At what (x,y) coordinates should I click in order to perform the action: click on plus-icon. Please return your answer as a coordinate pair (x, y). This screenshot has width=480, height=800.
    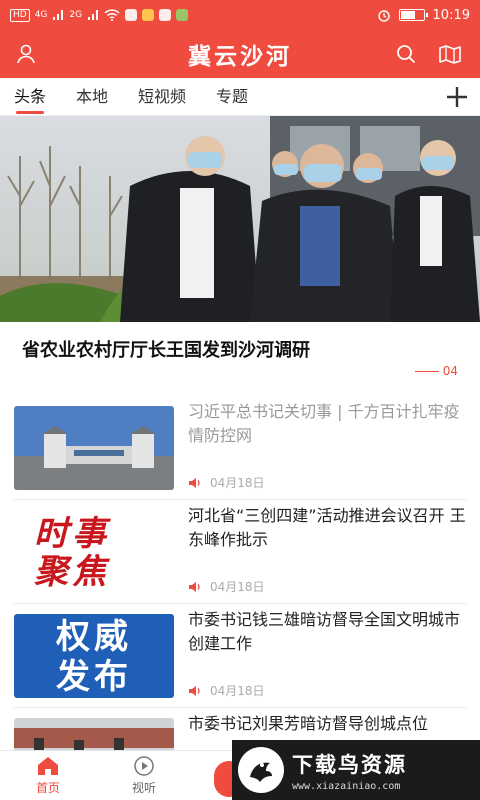
    Looking at the image, I should click on (457, 97).